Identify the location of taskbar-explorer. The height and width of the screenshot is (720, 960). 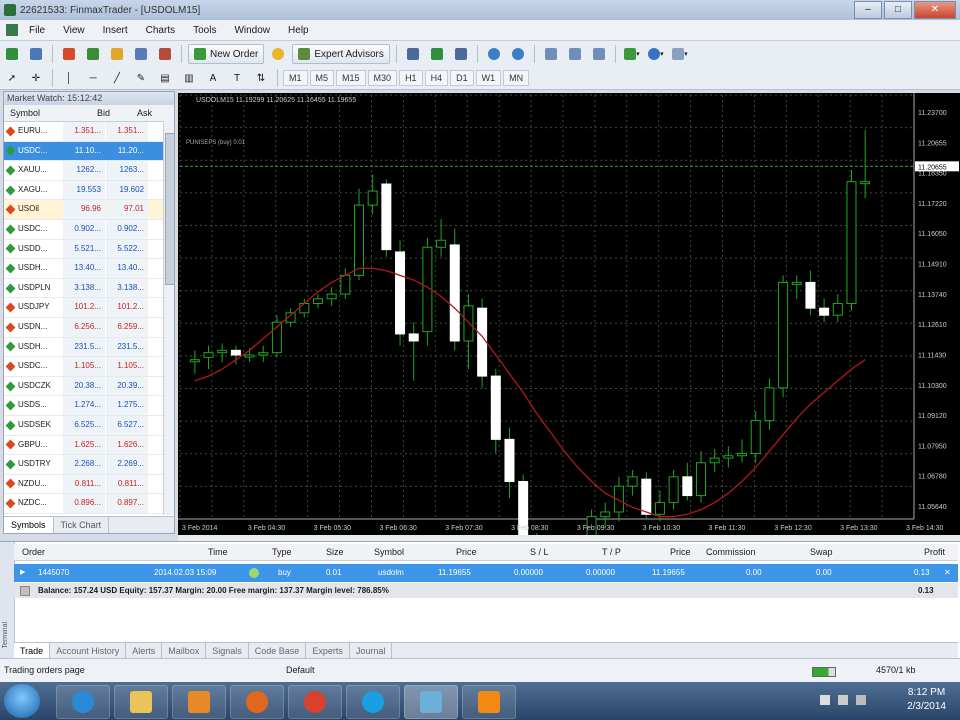
(141, 702).